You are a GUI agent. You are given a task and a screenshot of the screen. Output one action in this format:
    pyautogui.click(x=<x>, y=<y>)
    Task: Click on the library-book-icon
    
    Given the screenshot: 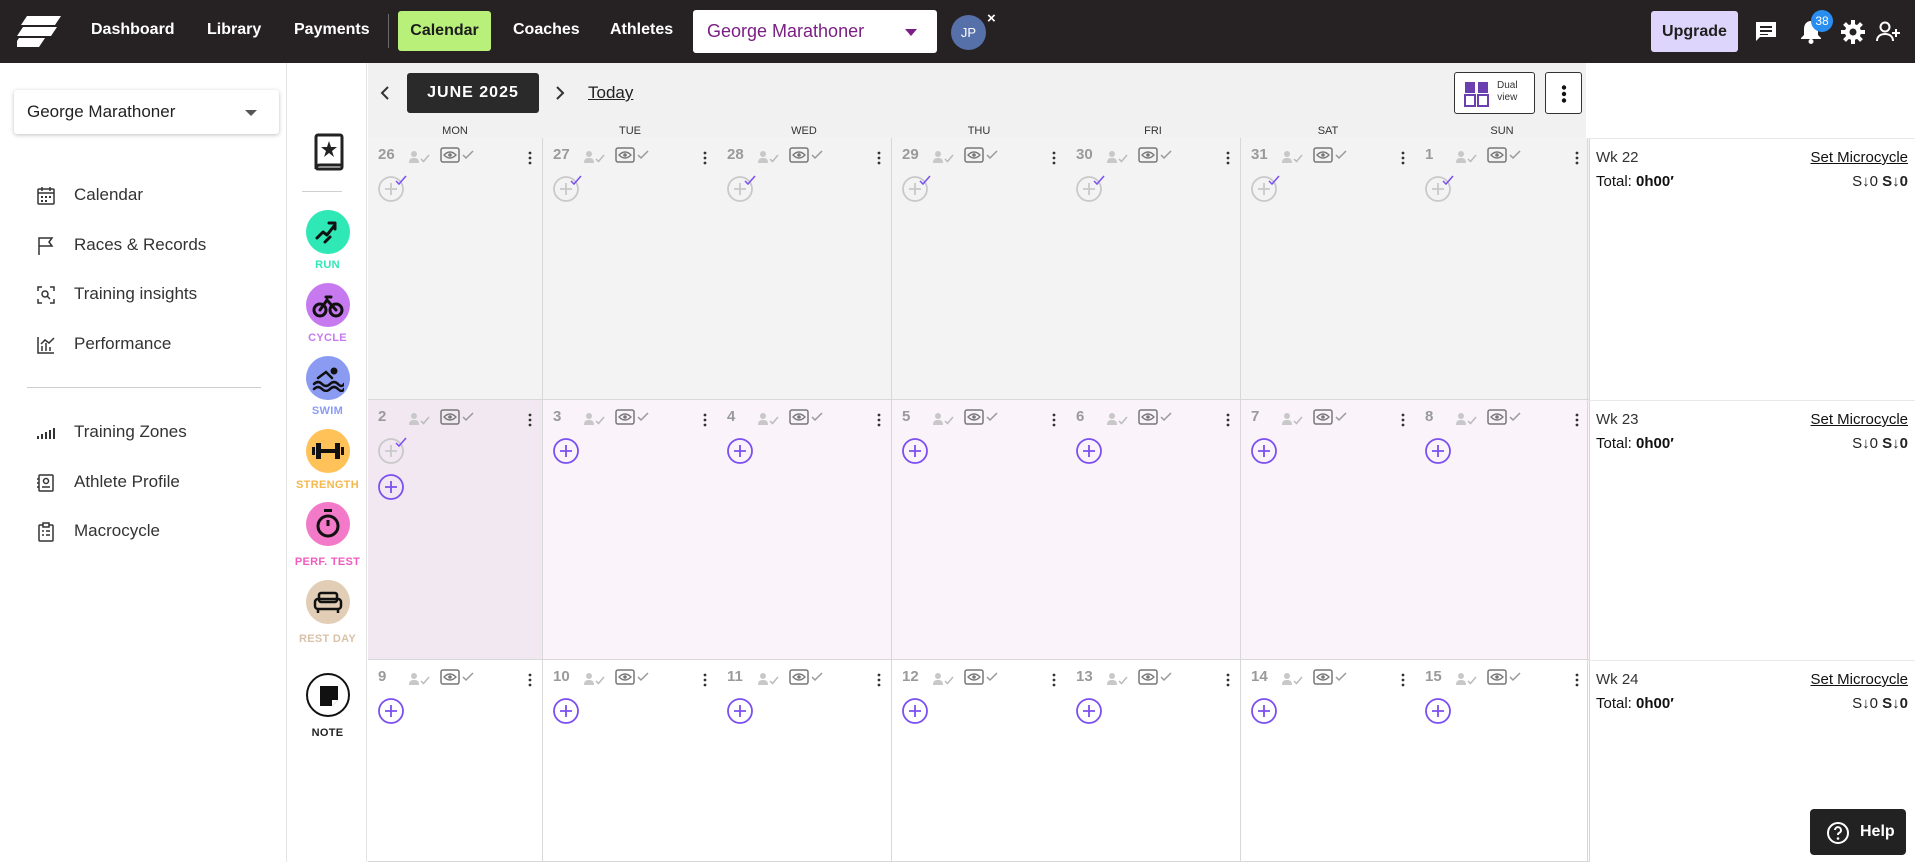 What is the action you would take?
    pyautogui.click(x=328, y=153)
    